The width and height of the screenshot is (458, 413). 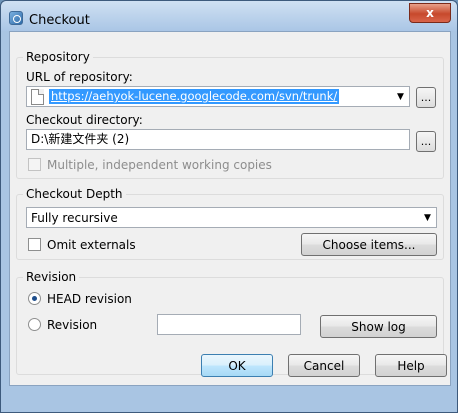 What do you see at coordinates (89, 299) in the screenshot?
I see `head-revision-label: HEAD revision` at bounding box center [89, 299].